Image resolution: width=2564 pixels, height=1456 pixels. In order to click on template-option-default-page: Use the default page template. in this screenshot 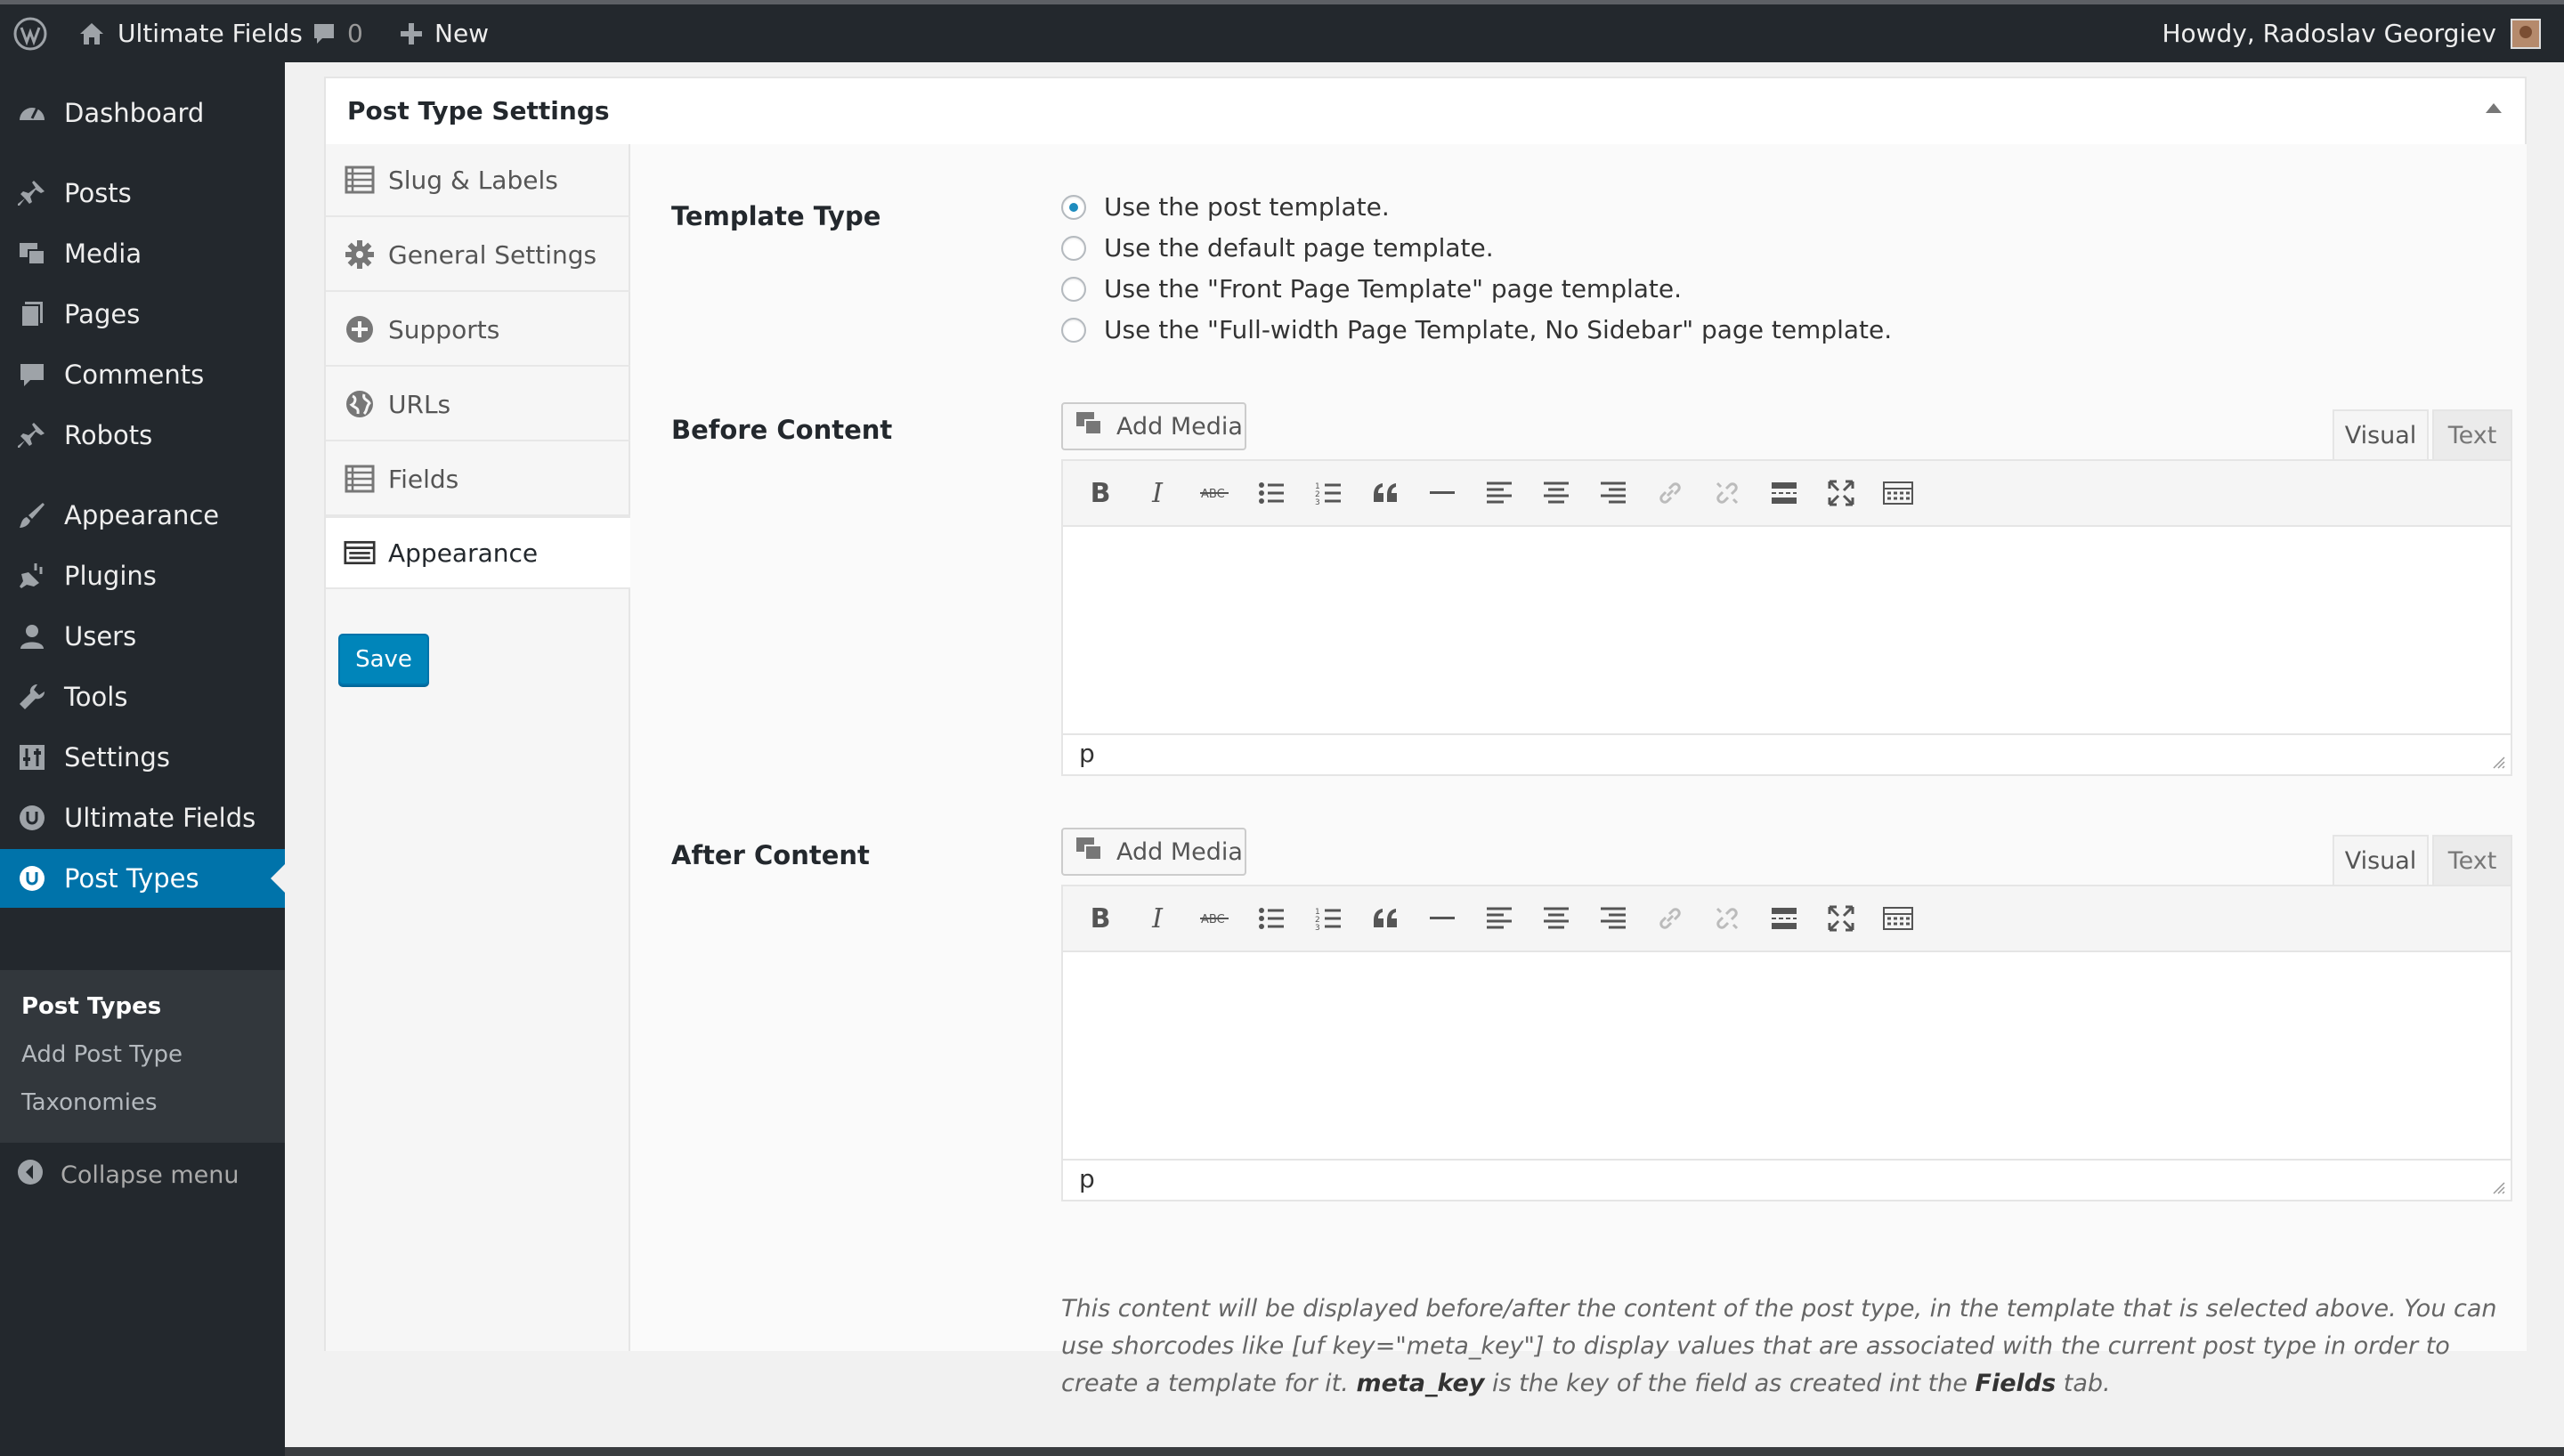, I will do `click(1277, 248)`.